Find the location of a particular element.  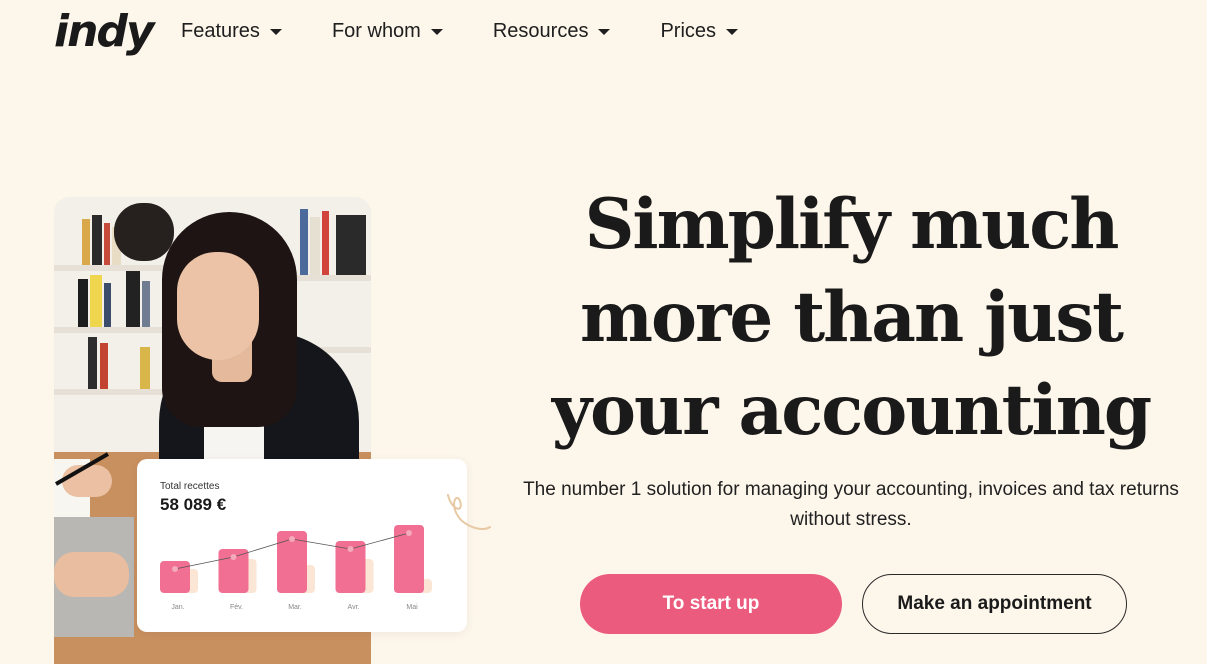

person-hand-laptop is located at coordinates (91, 574).